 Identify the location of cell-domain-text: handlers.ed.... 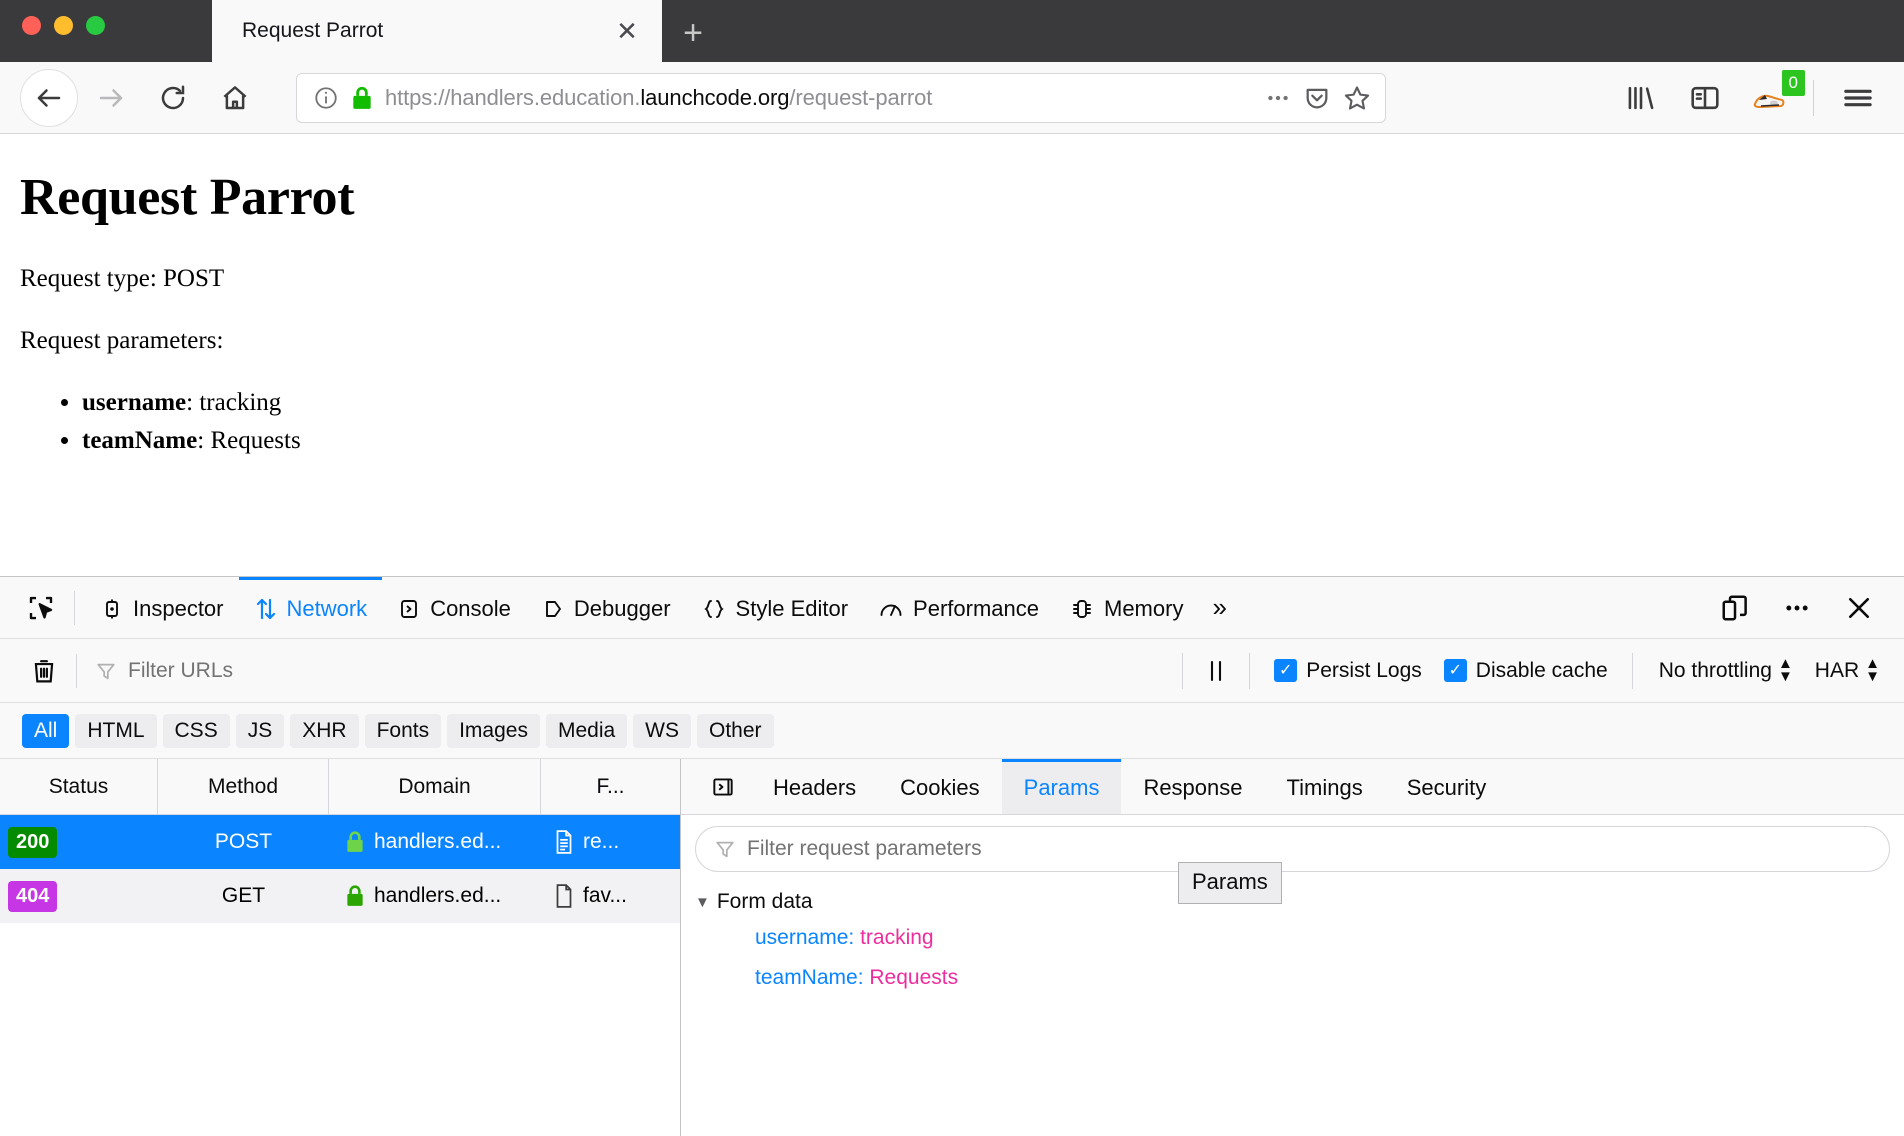
(438, 895).